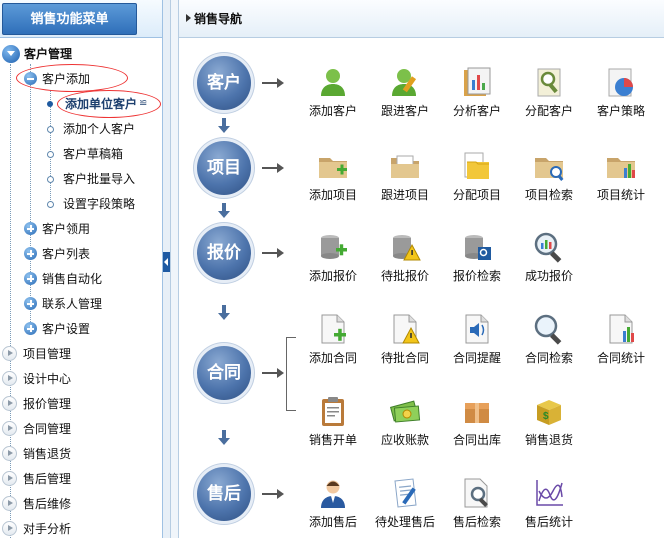 Image resolution: width=664 pixels, height=547 pixels. What do you see at coordinates (72, 78) in the screenshot?
I see `highlight-oval` at bounding box center [72, 78].